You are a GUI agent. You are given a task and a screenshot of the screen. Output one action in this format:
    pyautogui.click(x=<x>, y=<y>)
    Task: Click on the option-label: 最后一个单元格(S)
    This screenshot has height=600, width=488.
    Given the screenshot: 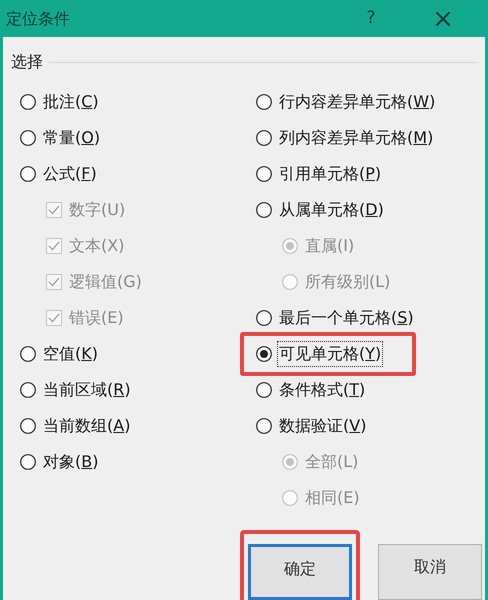 What is the action you would take?
    pyautogui.click(x=346, y=318)
    